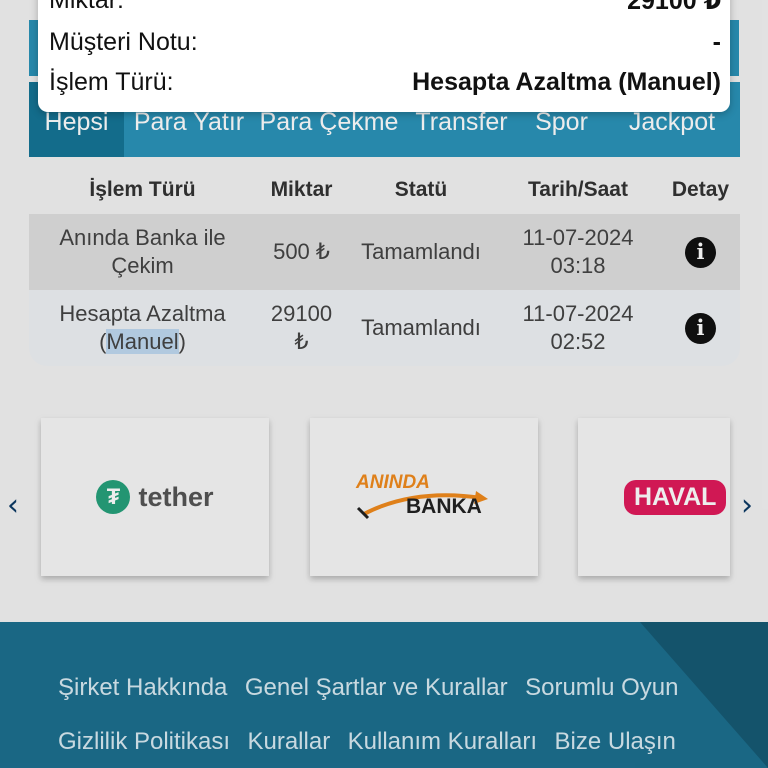  What do you see at coordinates (86, 7) in the screenshot?
I see `detail-label: Miktar:` at bounding box center [86, 7].